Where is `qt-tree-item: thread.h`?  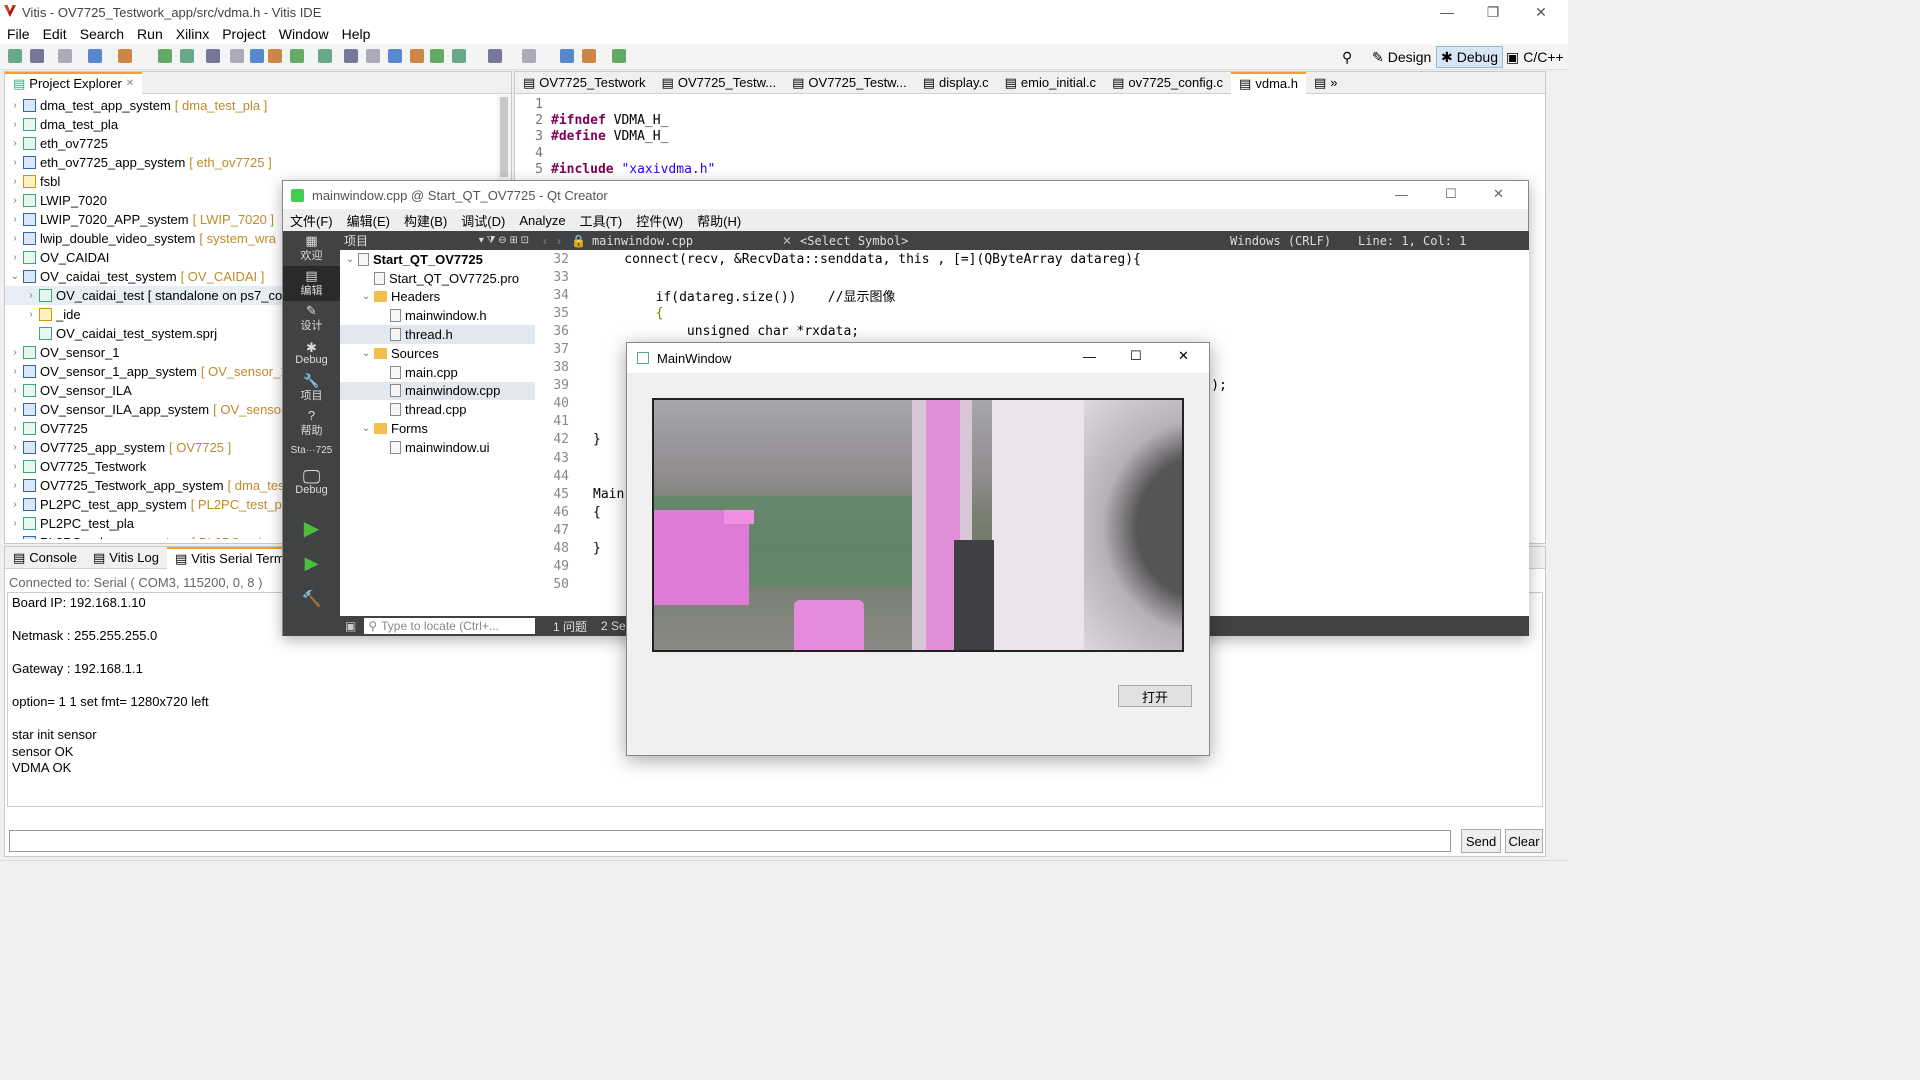
qt-tree-item: thread.h is located at coordinates (437, 334).